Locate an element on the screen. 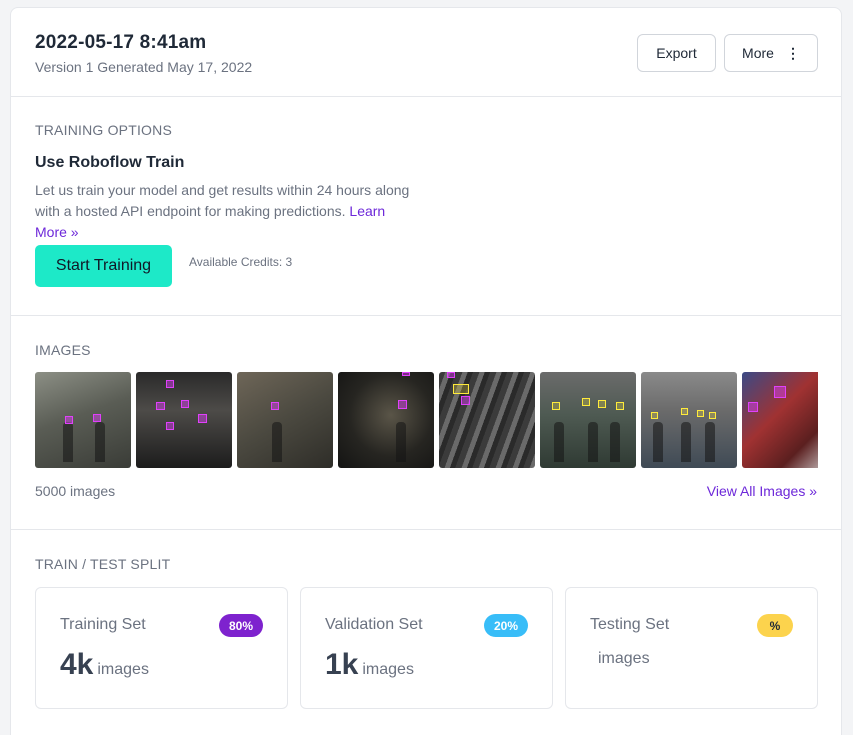 The width and height of the screenshot is (853, 735). split-name: Training Set is located at coordinates (103, 624).